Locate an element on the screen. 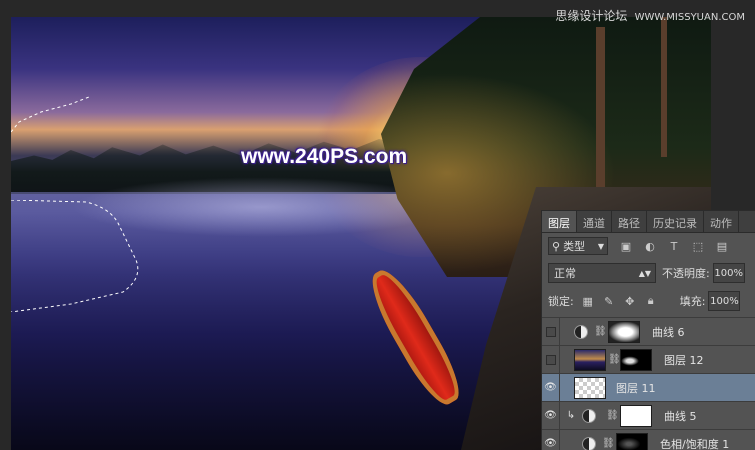 Image resolution: width=755 pixels, height=450 pixels. opacity-label: 不透明度: is located at coordinates (686, 273).